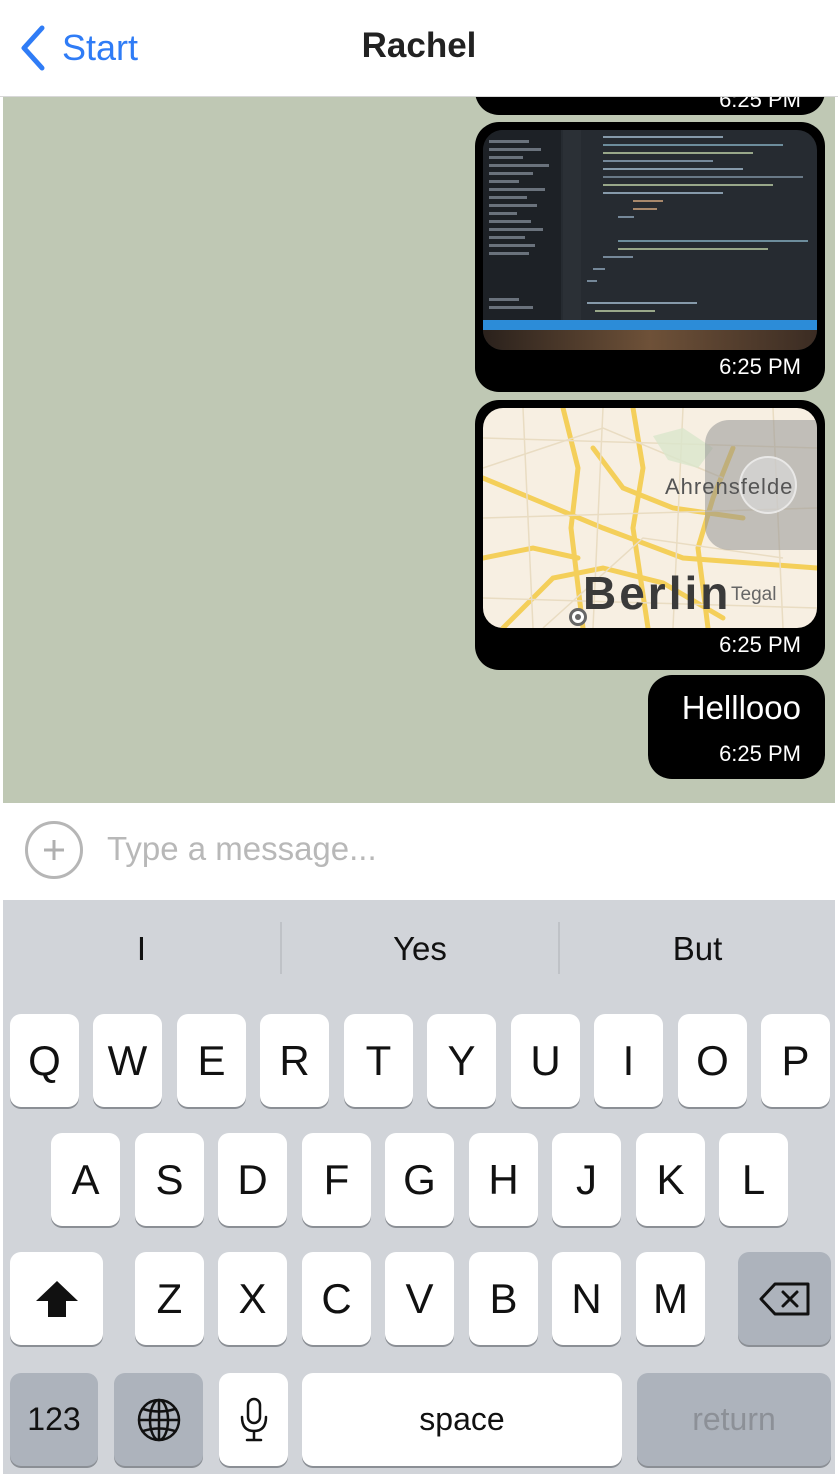 The width and height of the screenshot is (838, 1474). What do you see at coordinates (572, 225) in the screenshot?
I see `editor-gutter` at bounding box center [572, 225].